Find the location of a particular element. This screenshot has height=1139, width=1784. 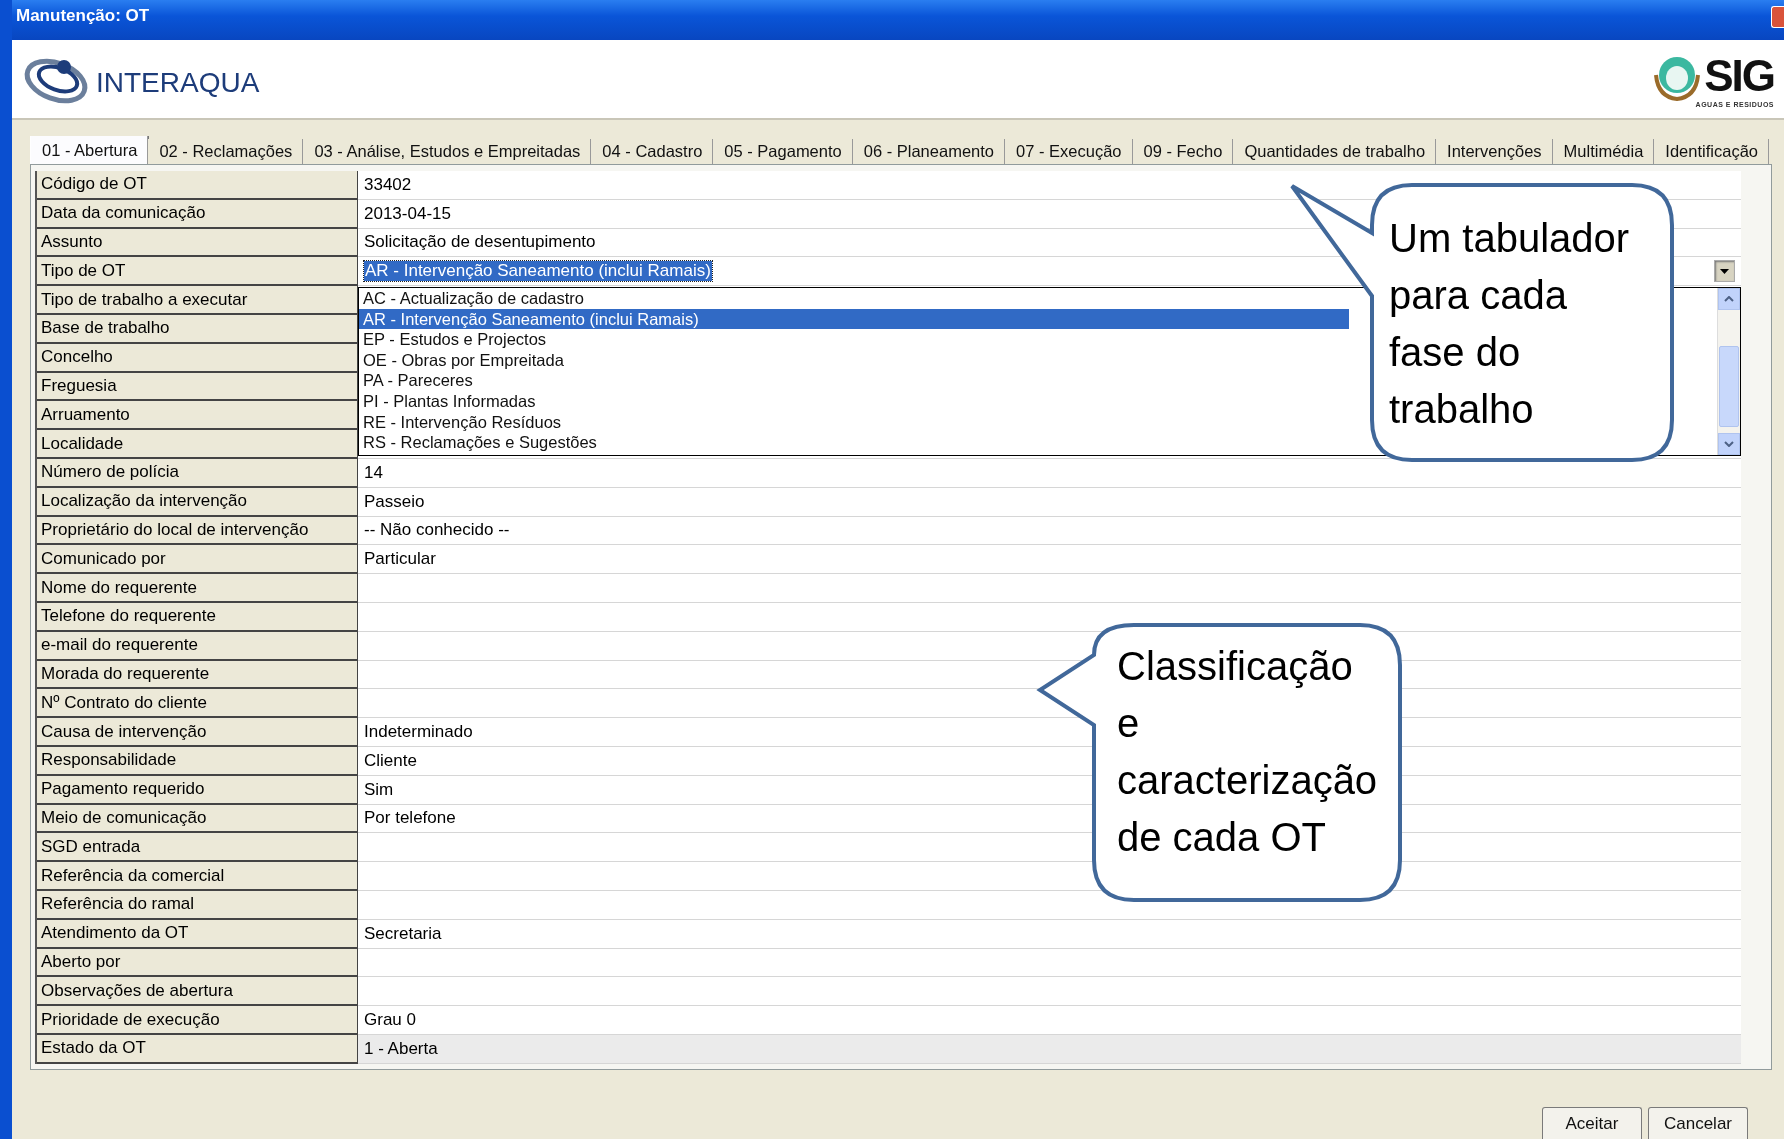

field-value: 1 - Aberta is located at coordinates (1049, 1049).